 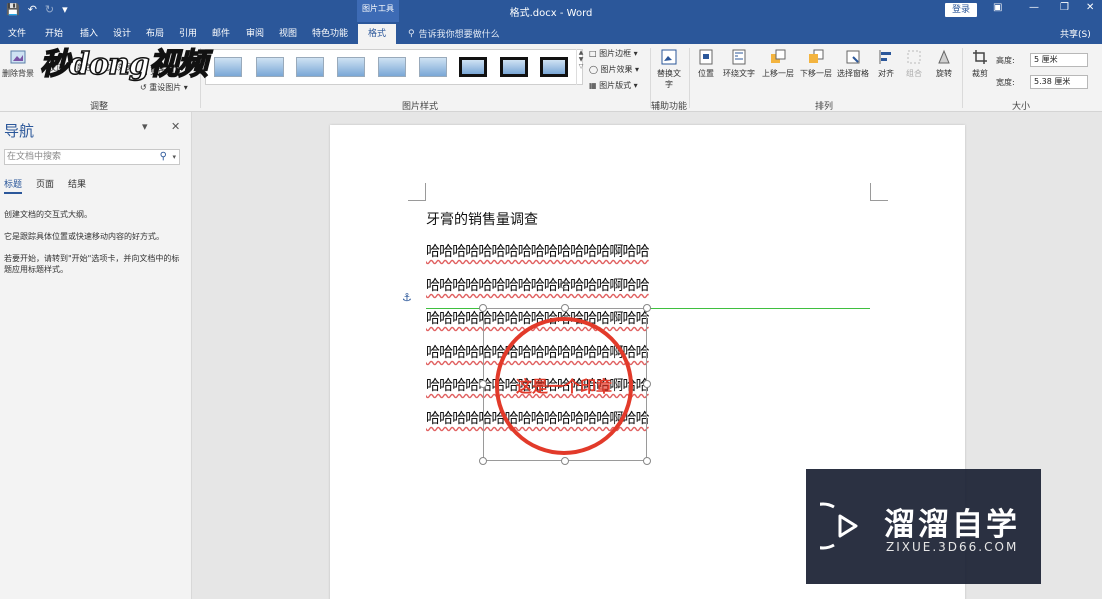 What do you see at coordinates (739, 57) in the screenshot?
I see `wrap-text-icon` at bounding box center [739, 57].